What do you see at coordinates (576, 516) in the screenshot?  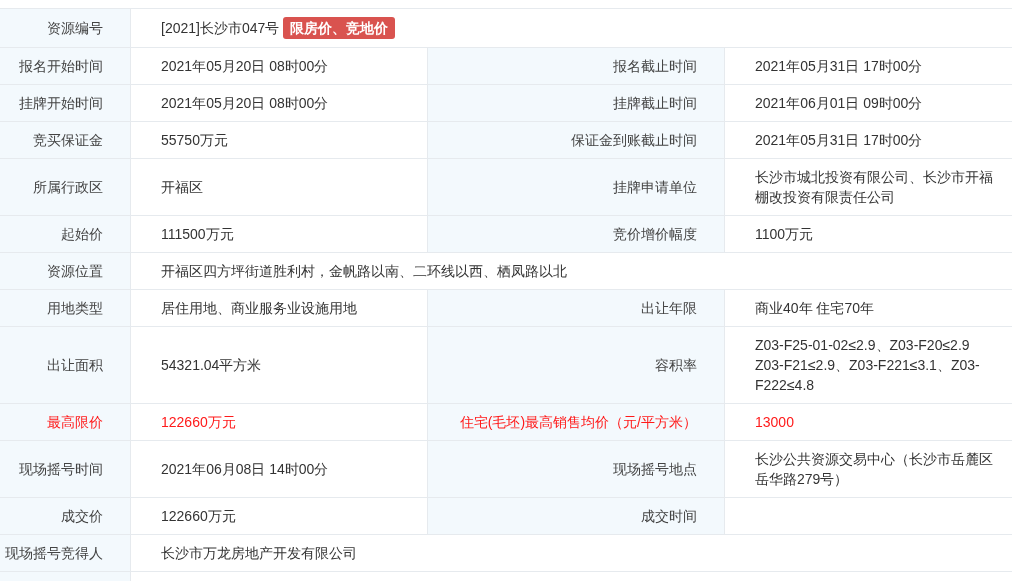 I see `field-label: 成交时间` at bounding box center [576, 516].